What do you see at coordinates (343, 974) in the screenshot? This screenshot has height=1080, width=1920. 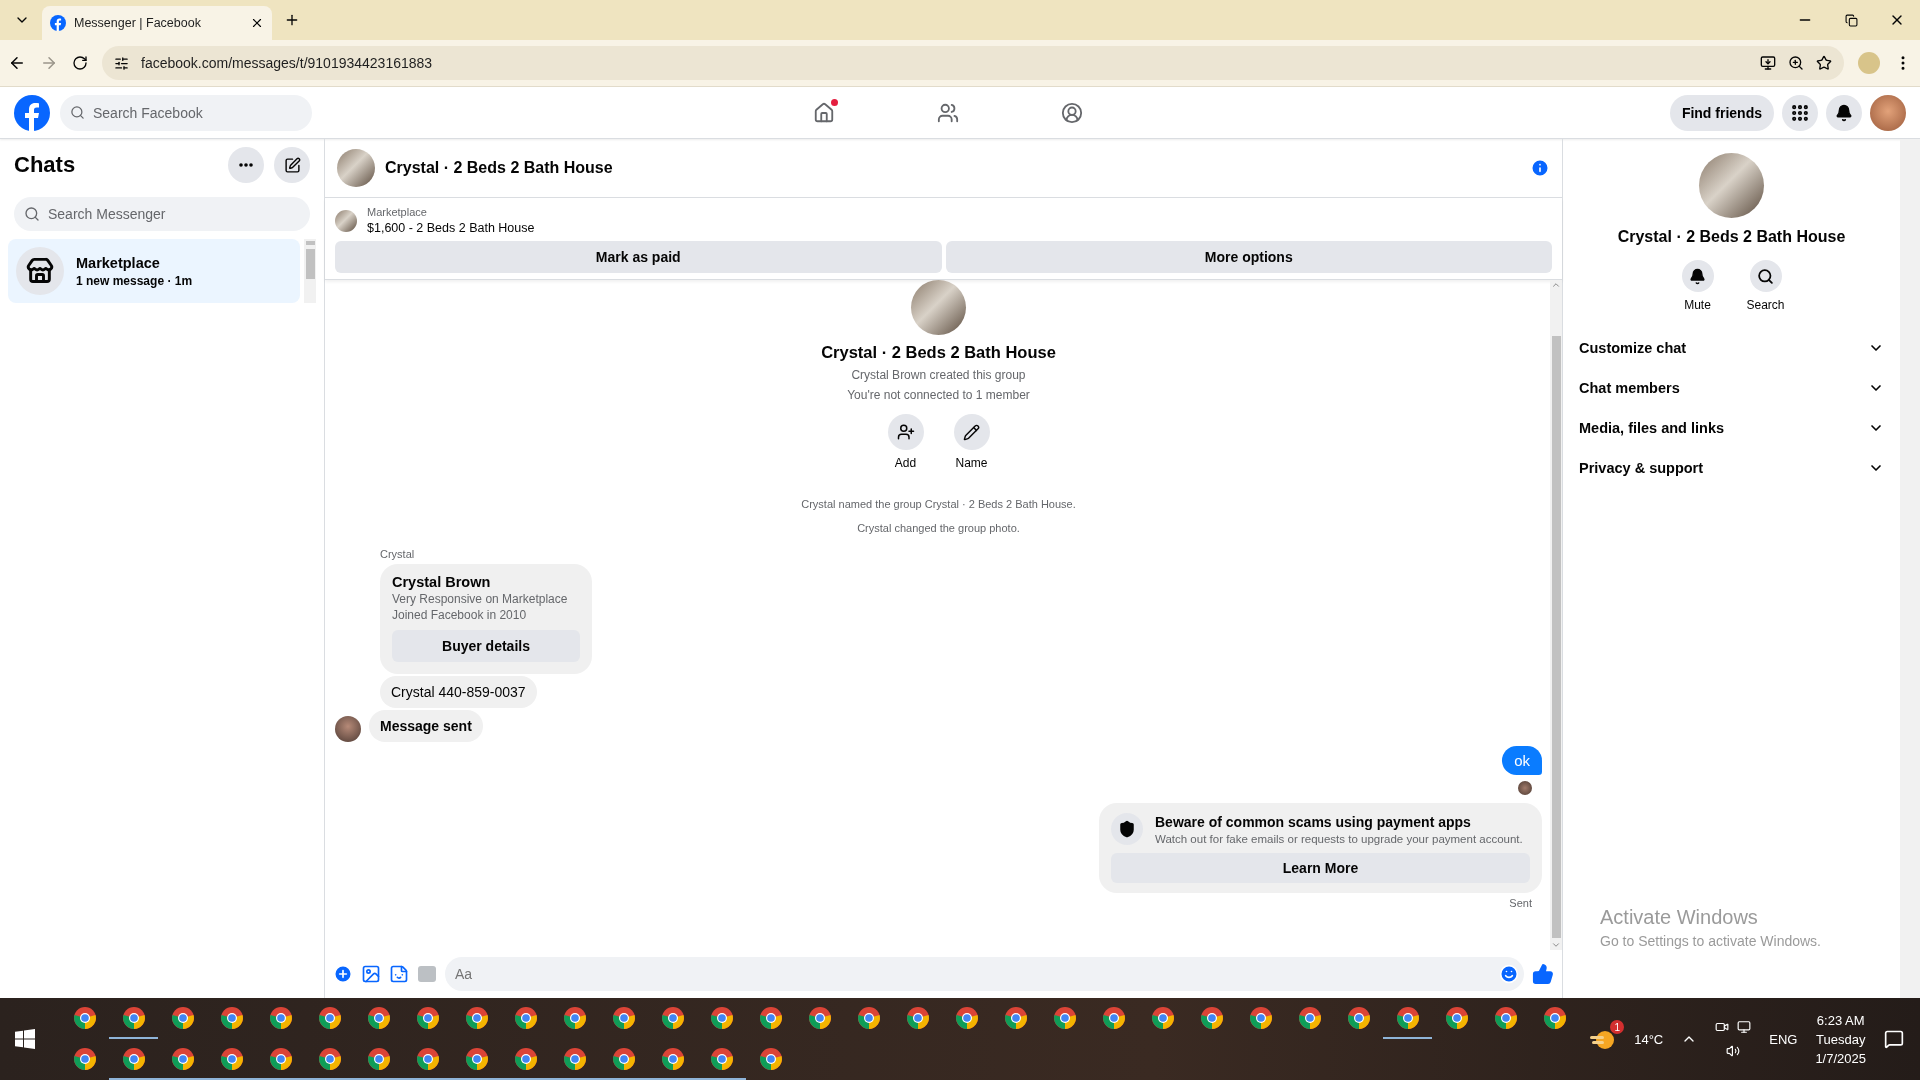 I see `plus-icon` at bounding box center [343, 974].